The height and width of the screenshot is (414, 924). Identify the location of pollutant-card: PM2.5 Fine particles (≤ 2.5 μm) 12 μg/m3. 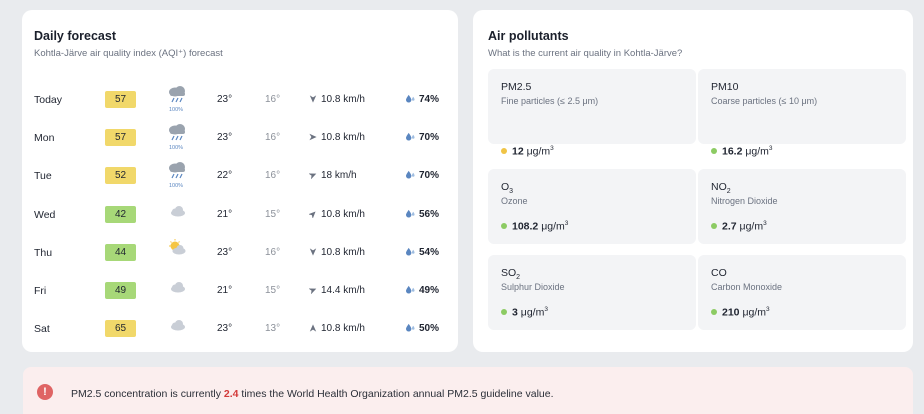
(592, 113).